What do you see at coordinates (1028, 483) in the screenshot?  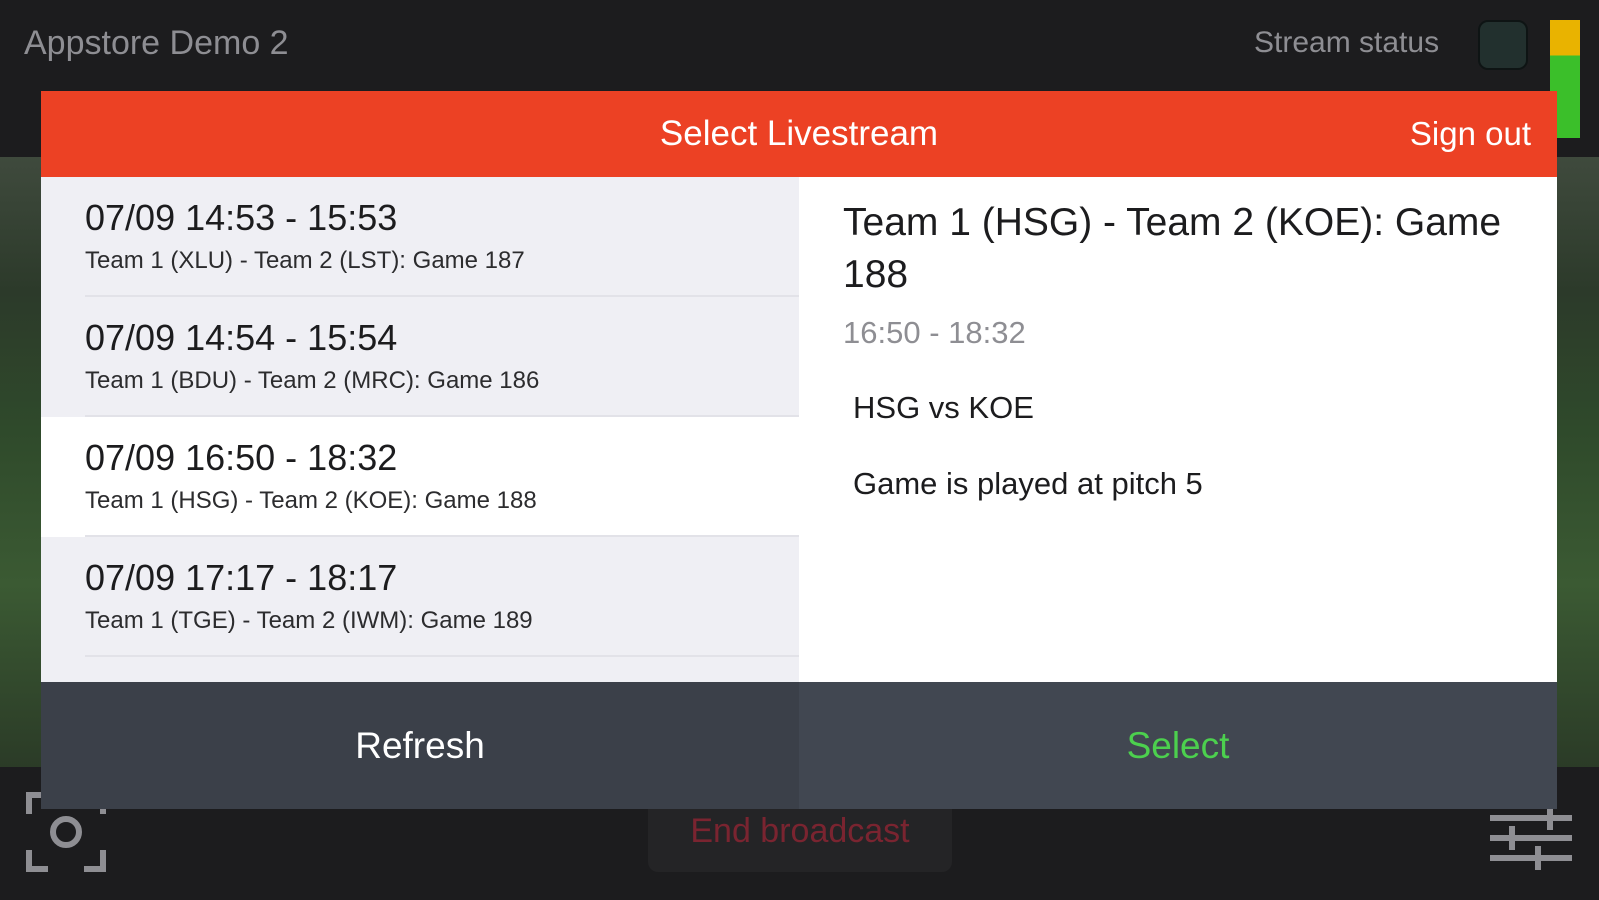 I see `detail-location: Game is played at pitch 5` at bounding box center [1028, 483].